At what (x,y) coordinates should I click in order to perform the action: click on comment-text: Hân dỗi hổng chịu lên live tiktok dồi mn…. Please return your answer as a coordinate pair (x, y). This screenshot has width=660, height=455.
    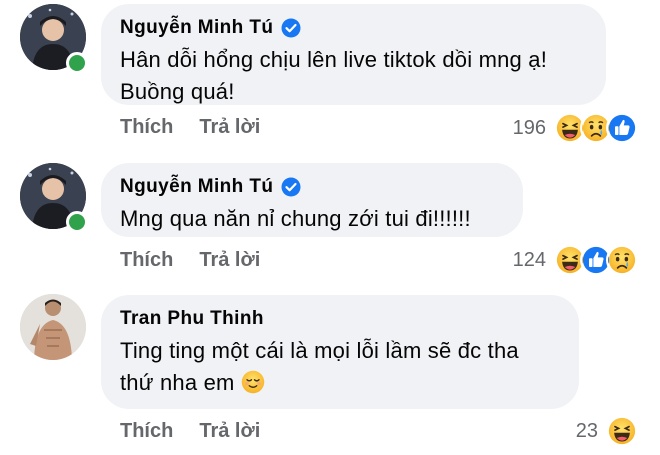
    Looking at the image, I should click on (353, 76).